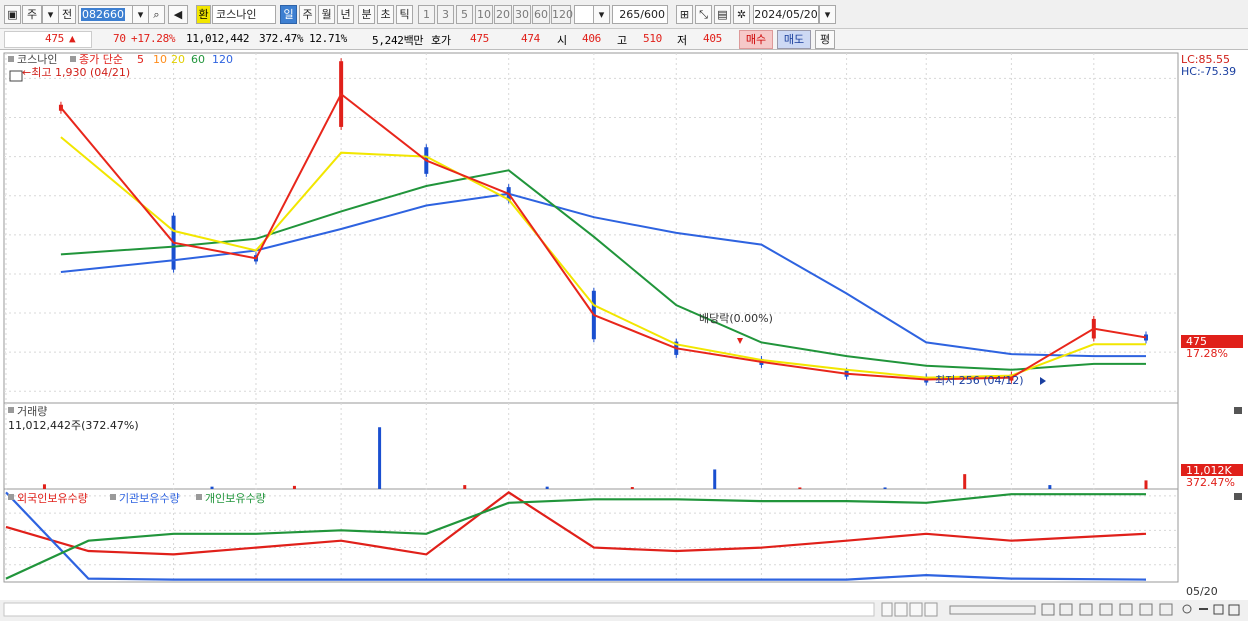  I want to click on interval-60: 60, so click(541, 14).